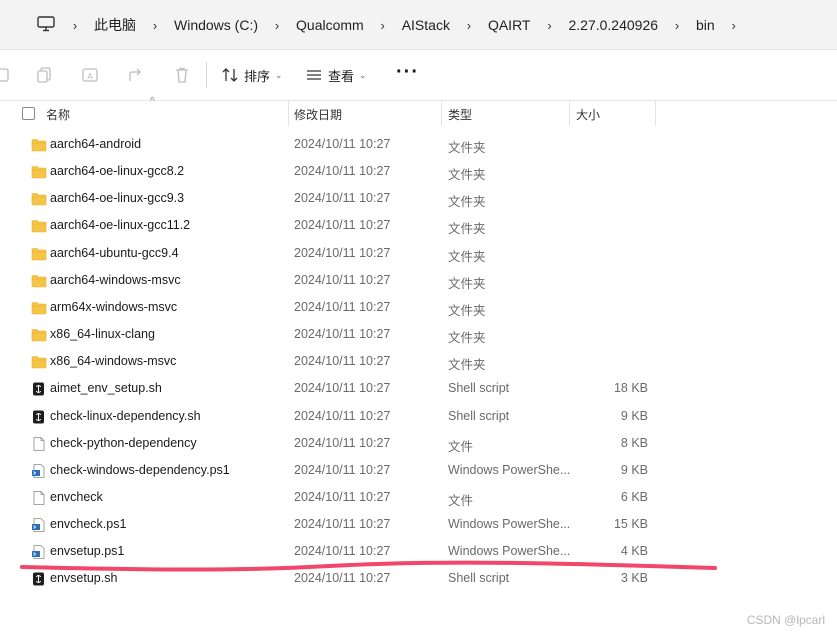  I want to click on delete-icon, so click(182, 75).